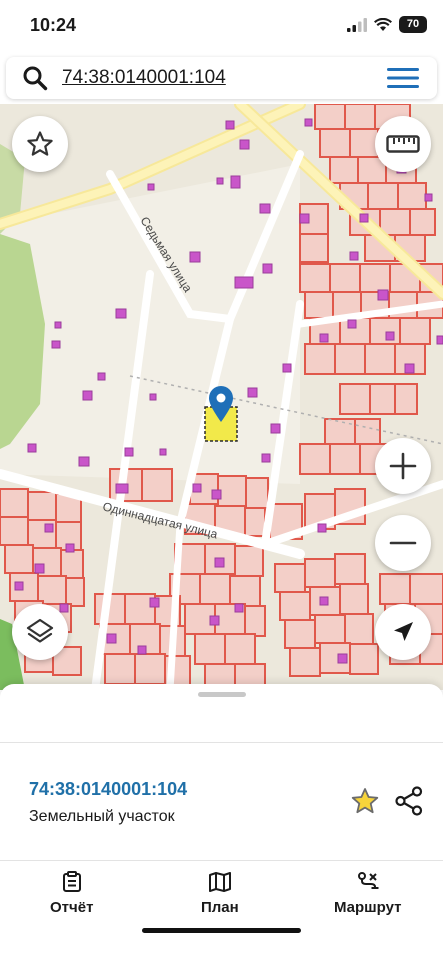  I want to click on ruler-button, so click(403, 144).